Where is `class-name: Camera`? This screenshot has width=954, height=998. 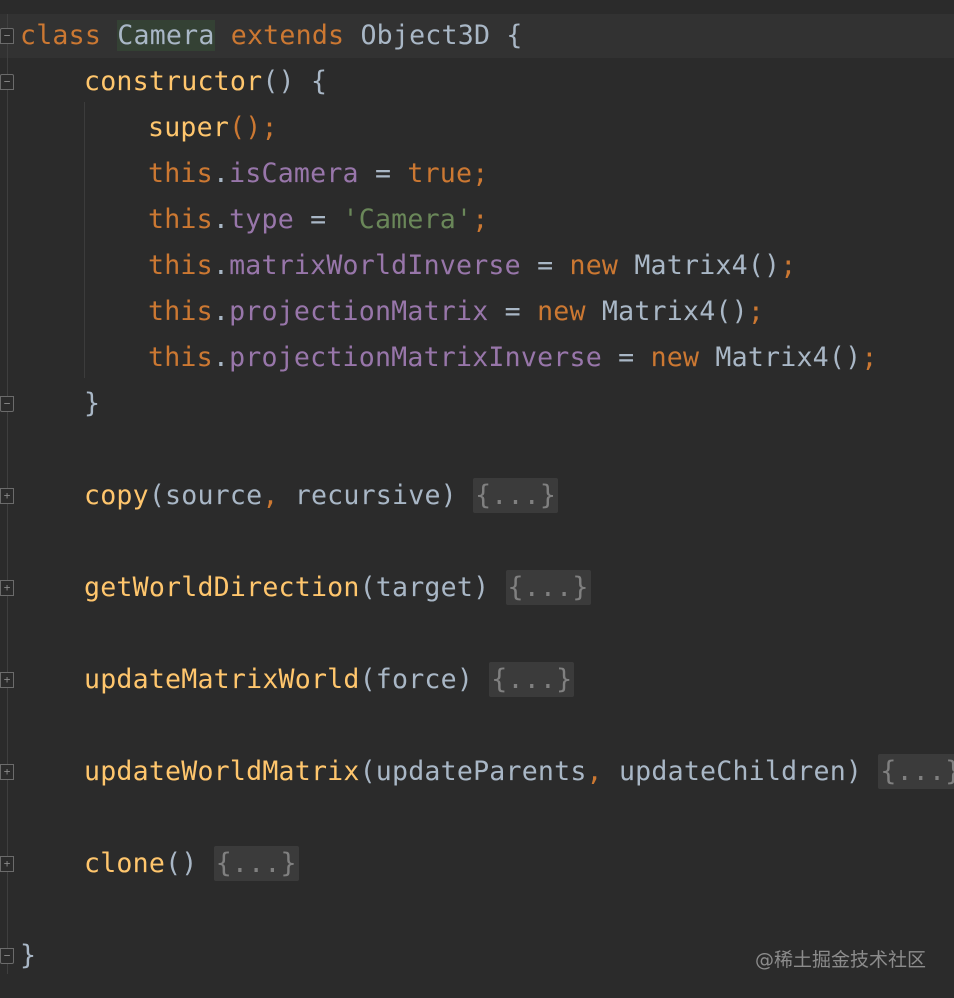
class-name: Camera is located at coordinates (166, 35).